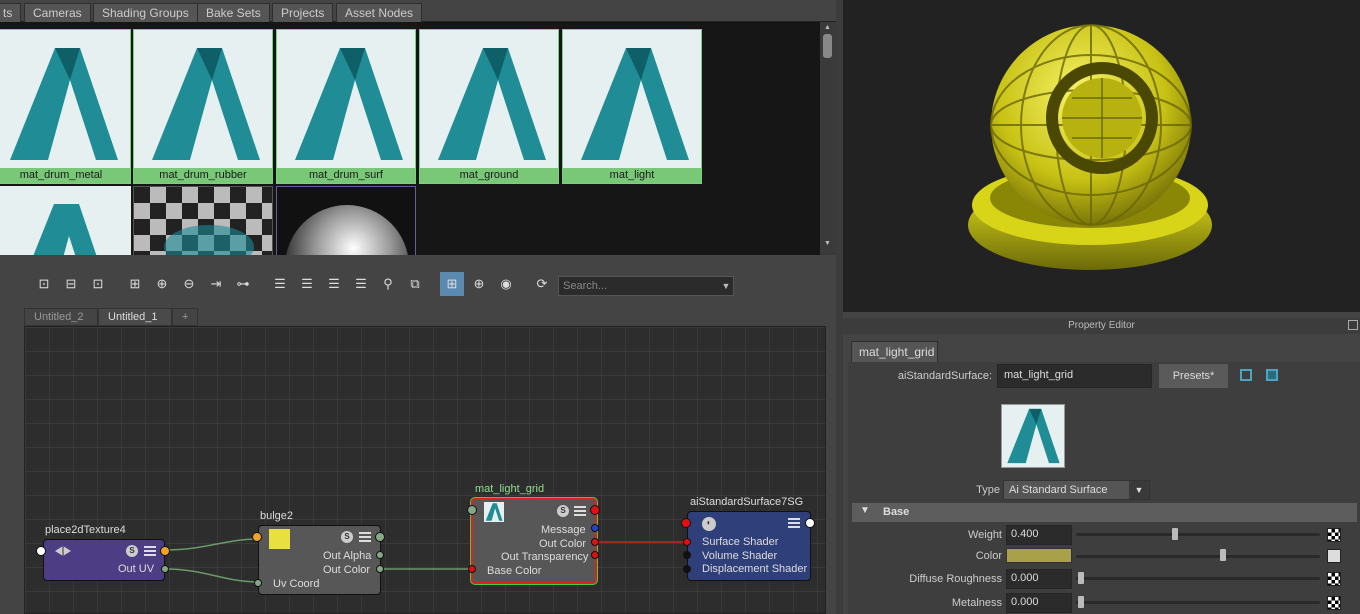 This screenshot has height=614, width=1360. I want to click on tab-textures: ts, so click(11, 12).